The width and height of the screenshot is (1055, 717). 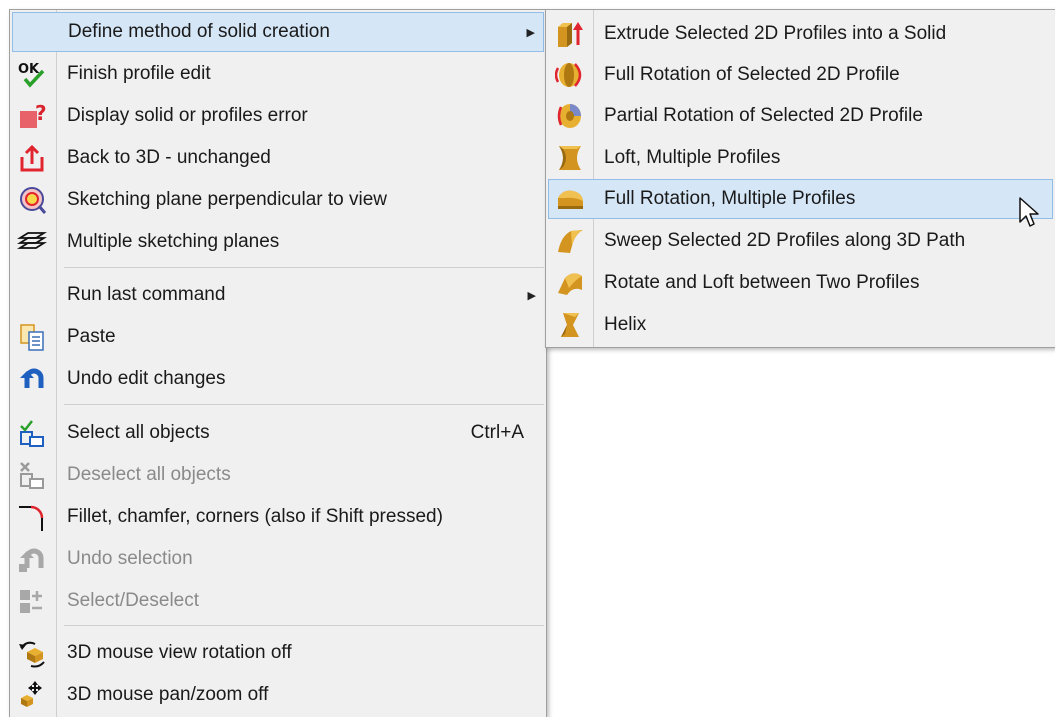 I want to click on multiple-planes-icon, so click(x=32, y=242).